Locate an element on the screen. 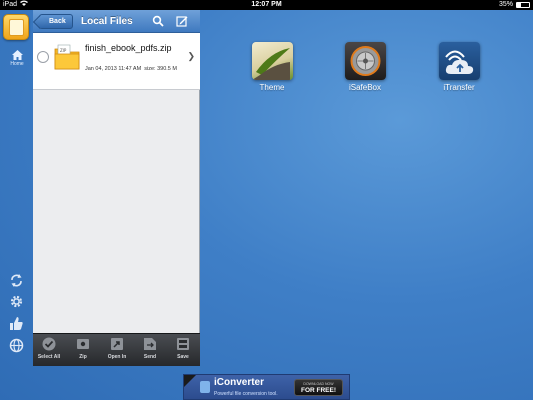 This screenshot has height=400, width=533. open-in-label: Open In is located at coordinates (117, 357).